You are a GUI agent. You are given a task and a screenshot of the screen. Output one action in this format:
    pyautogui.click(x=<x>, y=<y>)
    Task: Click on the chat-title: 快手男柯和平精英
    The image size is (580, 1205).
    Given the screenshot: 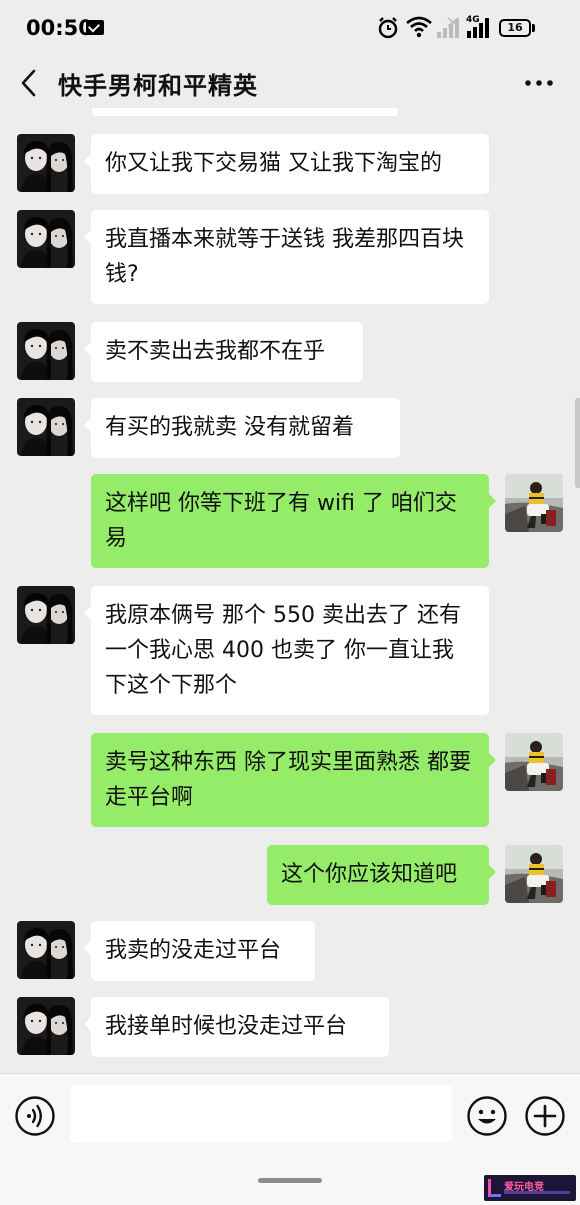 What is the action you would take?
    pyautogui.click(x=158, y=86)
    